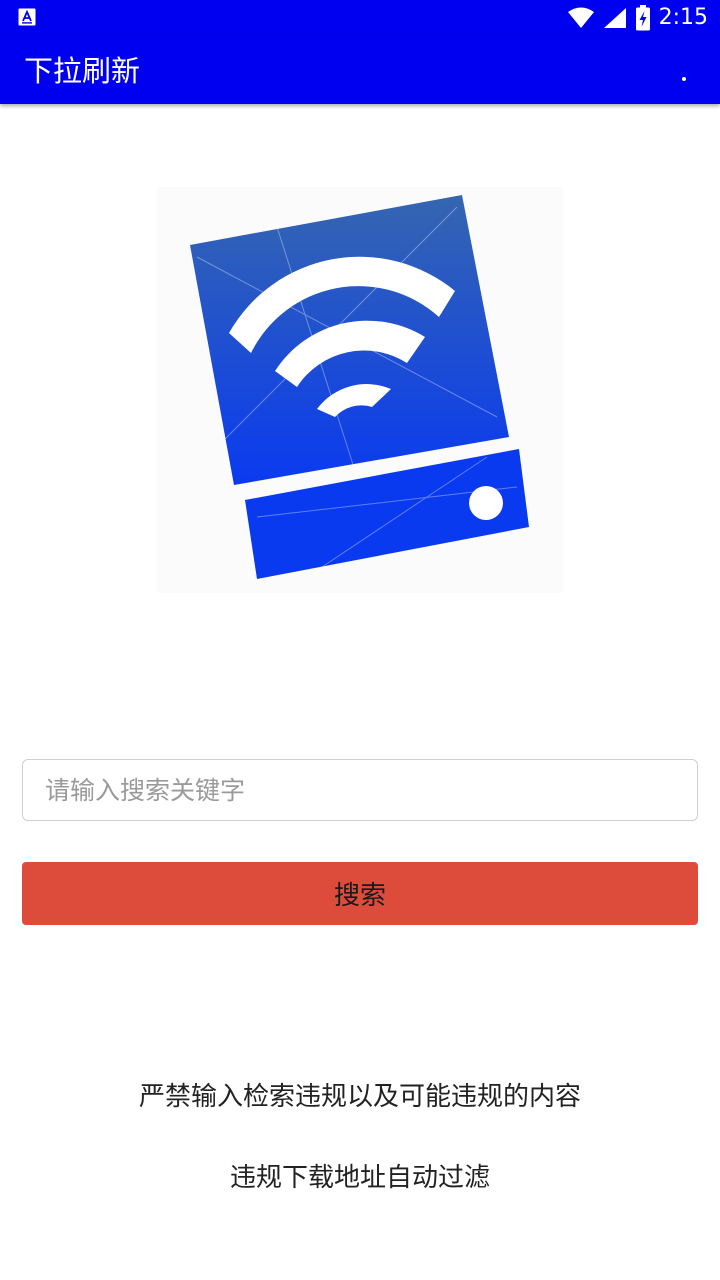 This screenshot has width=720, height=1280. What do you see at coordinates (27, 17) in the screenshot?
I see `notification-a-icon` at bounding box center [27, 17].